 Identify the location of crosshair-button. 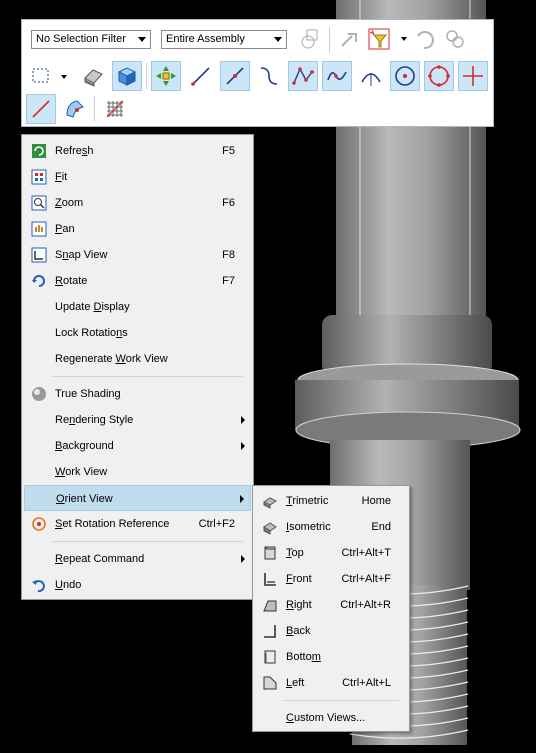
(473, 76).